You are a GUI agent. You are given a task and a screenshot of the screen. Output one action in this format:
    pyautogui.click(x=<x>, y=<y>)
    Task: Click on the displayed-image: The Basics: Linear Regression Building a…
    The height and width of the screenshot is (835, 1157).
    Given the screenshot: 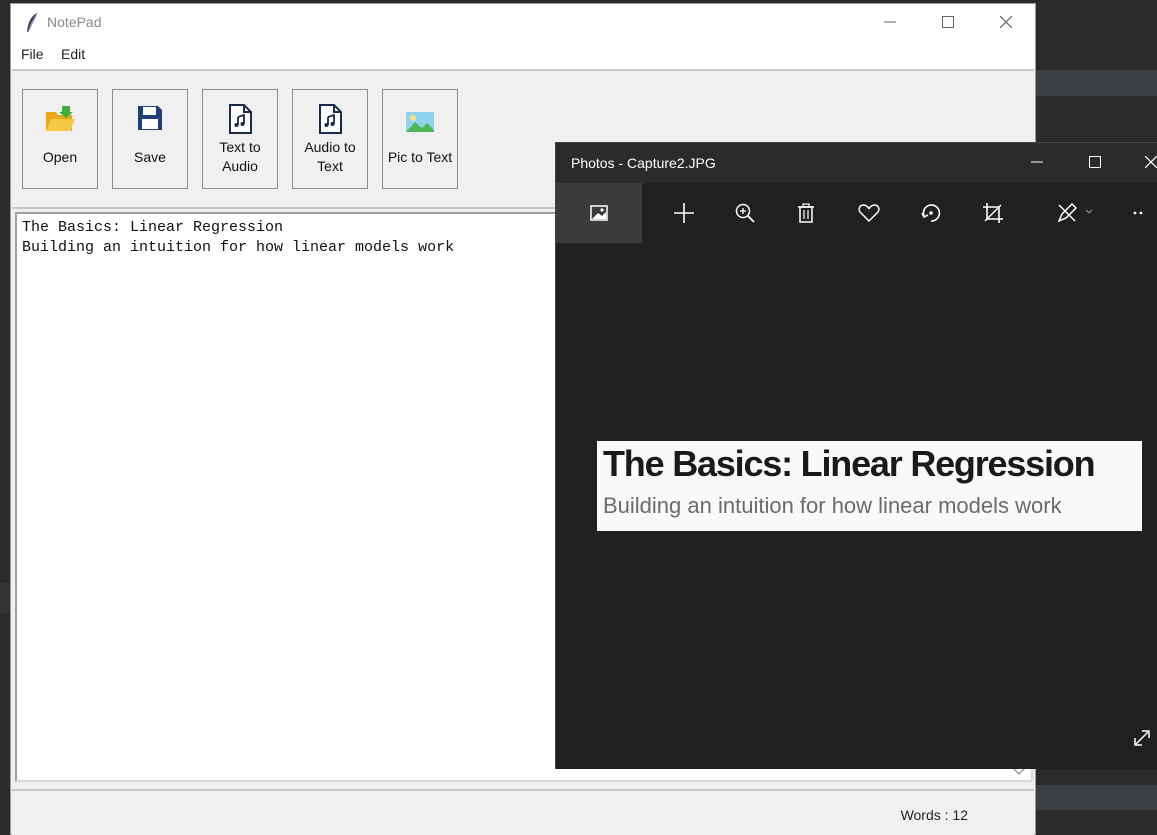 What is the action you would take?
    pyautogui.click(x=869, y=486)
    